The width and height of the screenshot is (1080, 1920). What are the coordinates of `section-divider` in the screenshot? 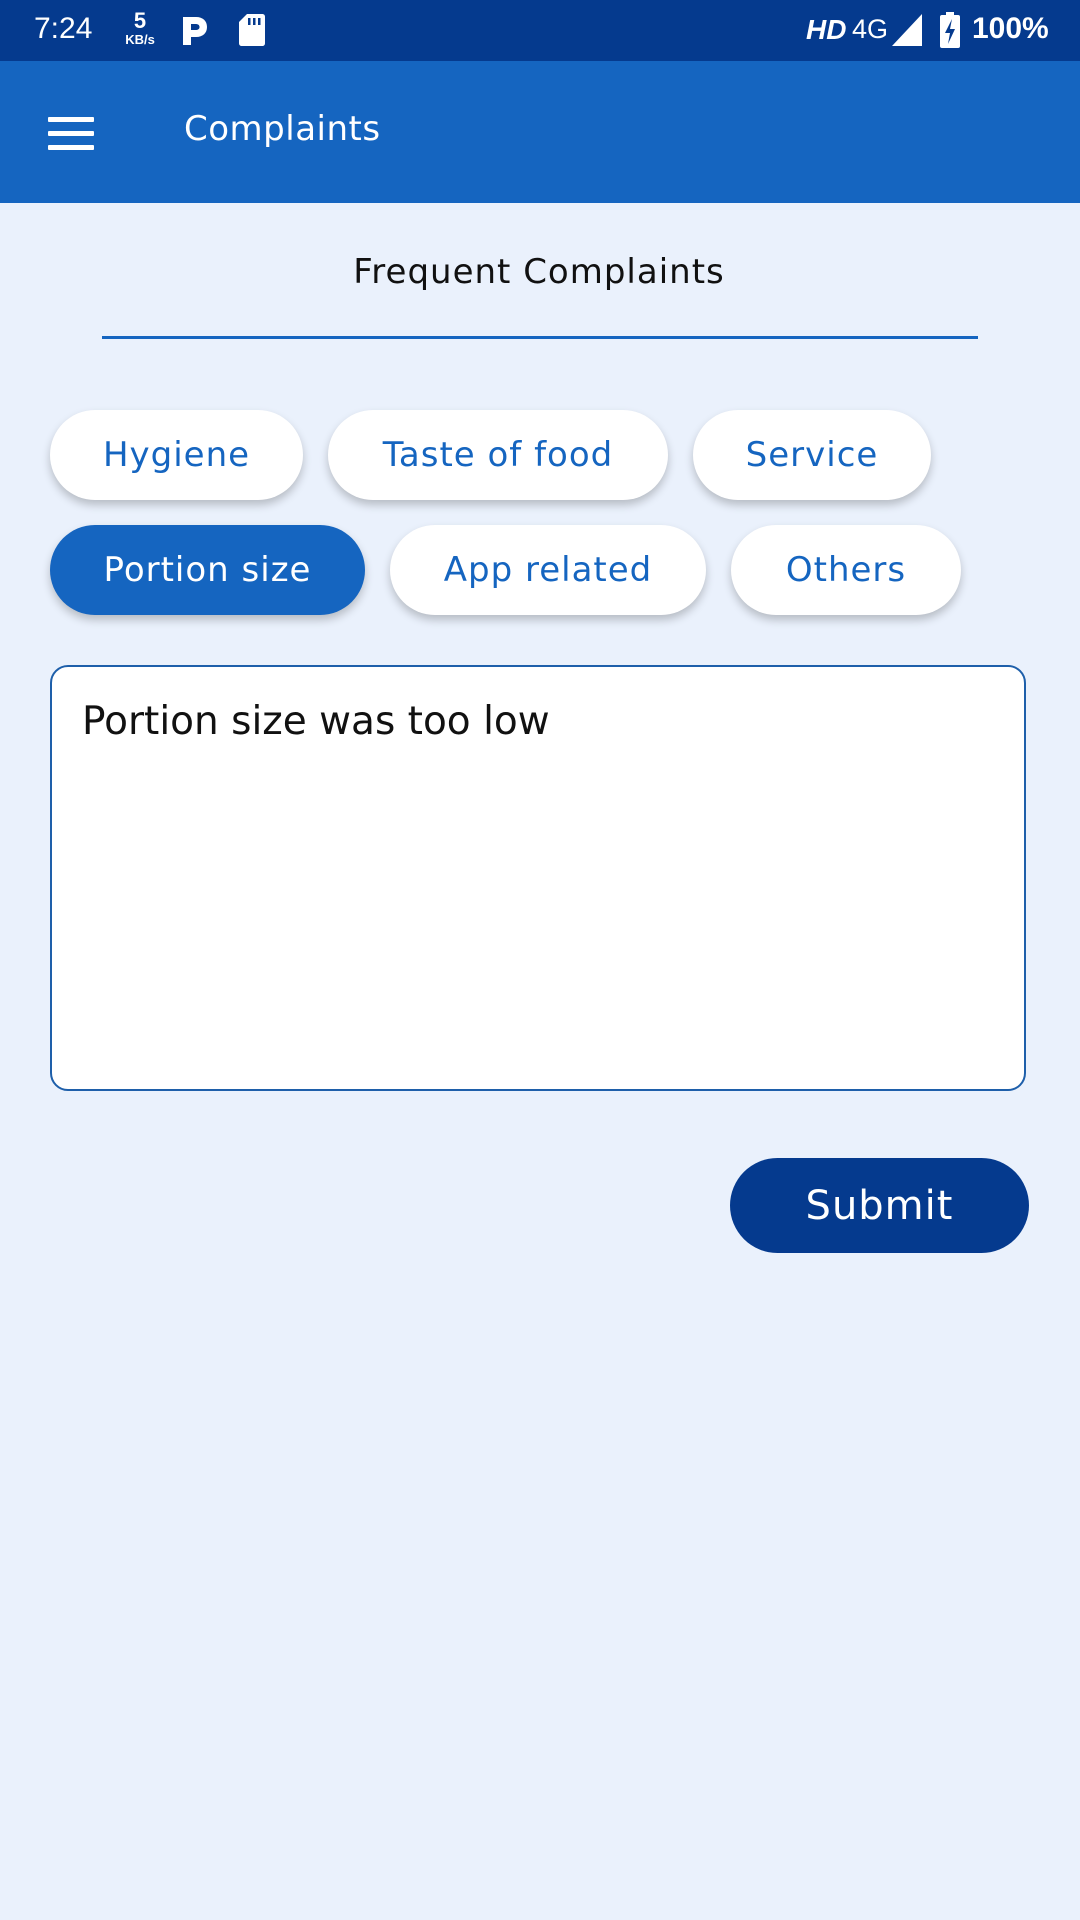 It's located at (540, 337).